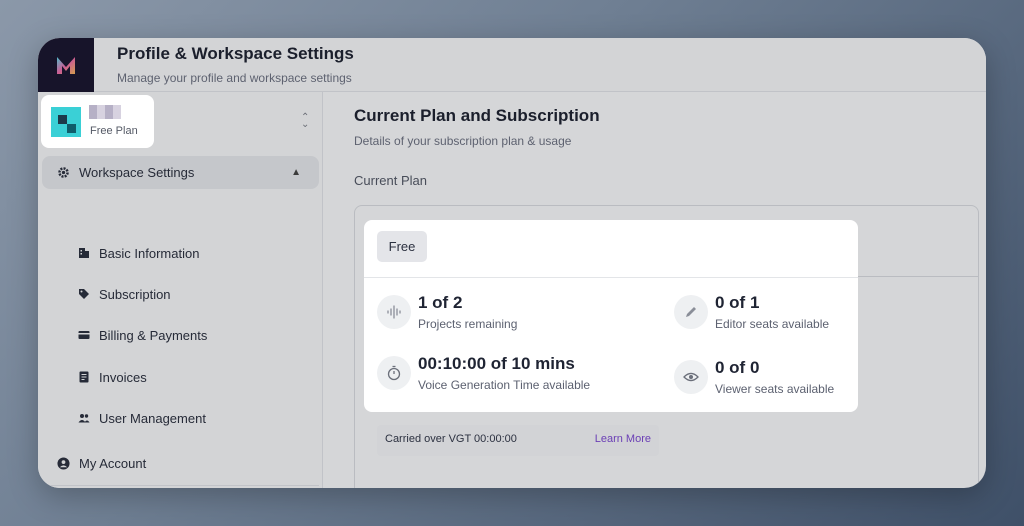 The height and width of the screenshot is (526, 1024). What do you see at coordinates (737, 302) in the screenshot?
I see `stat-value: 0 of 1` at bounding box center [737, 302].